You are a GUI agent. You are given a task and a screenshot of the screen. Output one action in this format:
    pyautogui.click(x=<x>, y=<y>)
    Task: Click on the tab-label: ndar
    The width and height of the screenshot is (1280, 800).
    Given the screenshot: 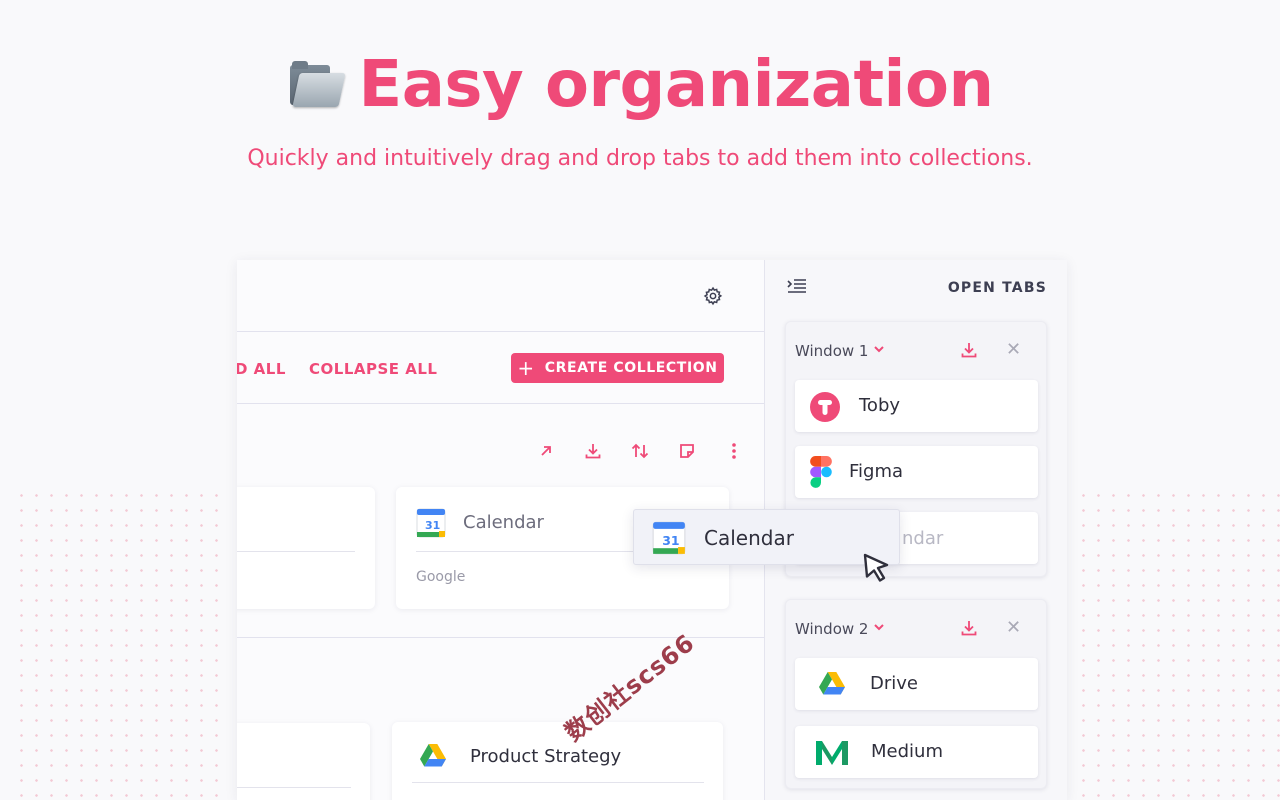 What is the action you would take?
    pyautogui.click(x=923, y=538)
    